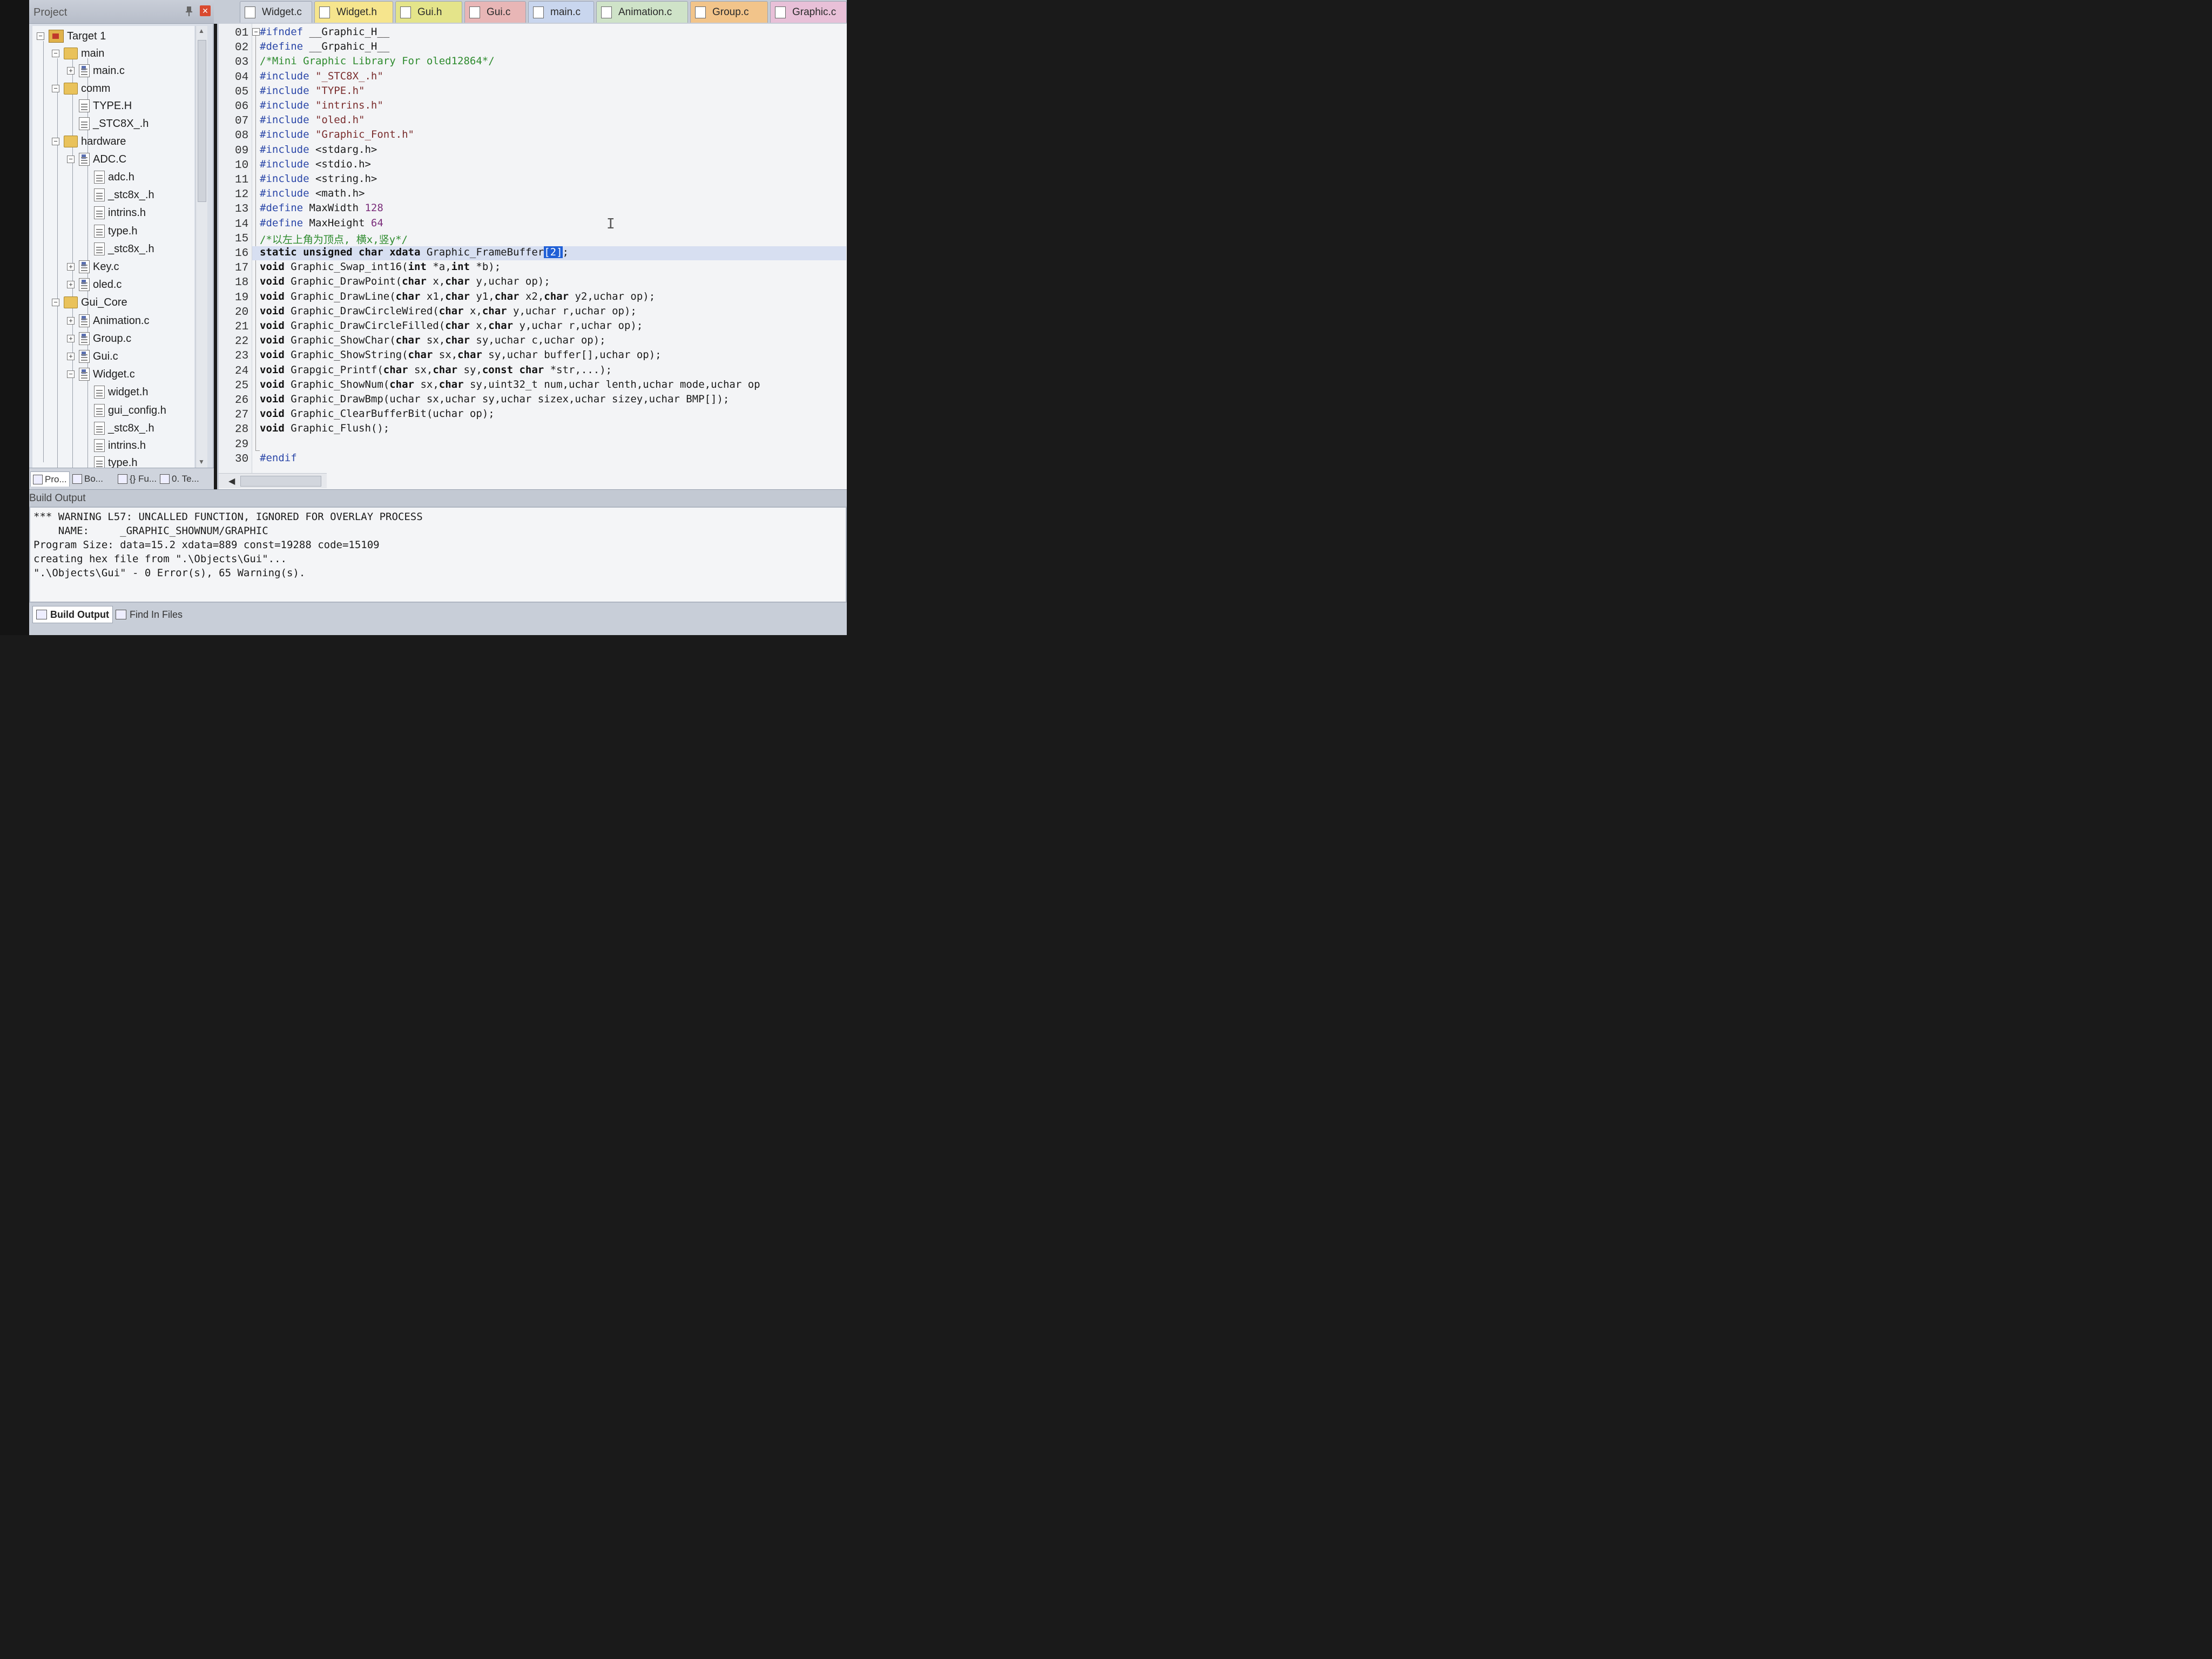 Image resolution: width=2212 pixels, height=1659 pixels. Describe the element at coordinates (610, 224) in the screenshot. I see `text-cursor-icon: I` at that location.